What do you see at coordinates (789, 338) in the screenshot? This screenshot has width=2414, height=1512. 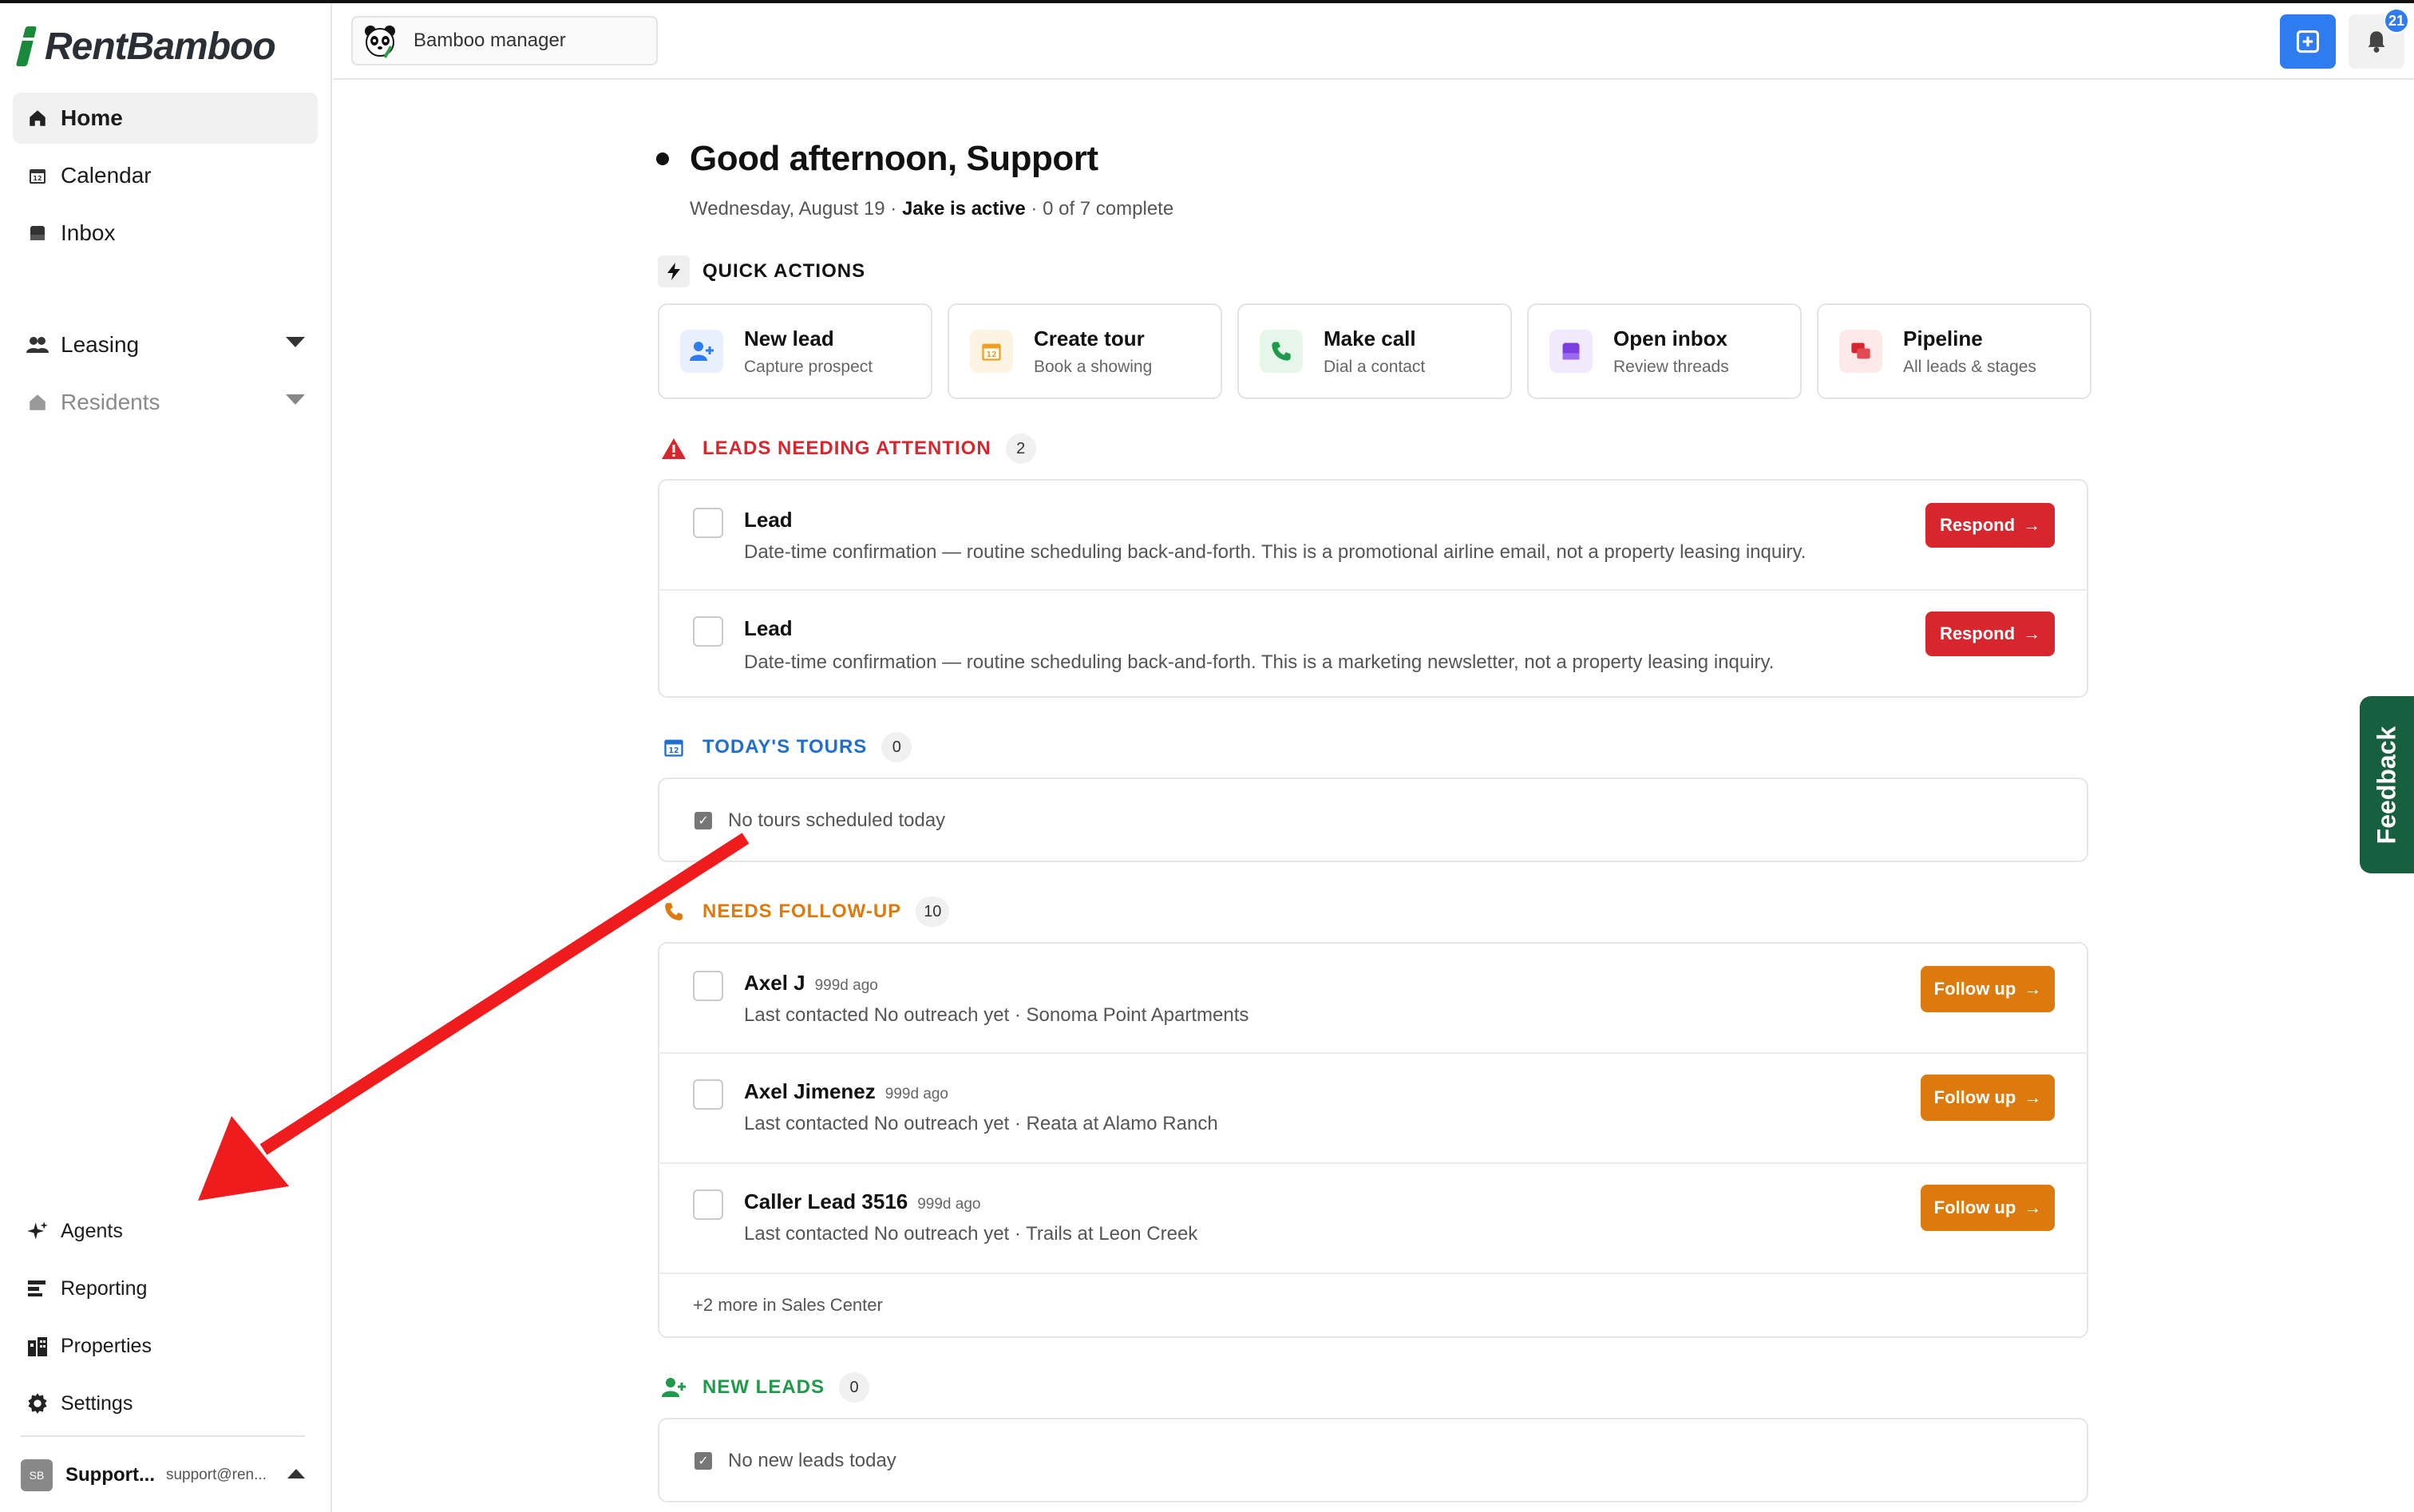 I see `quick-action-title: New lead` at bounding box center [789, 338].